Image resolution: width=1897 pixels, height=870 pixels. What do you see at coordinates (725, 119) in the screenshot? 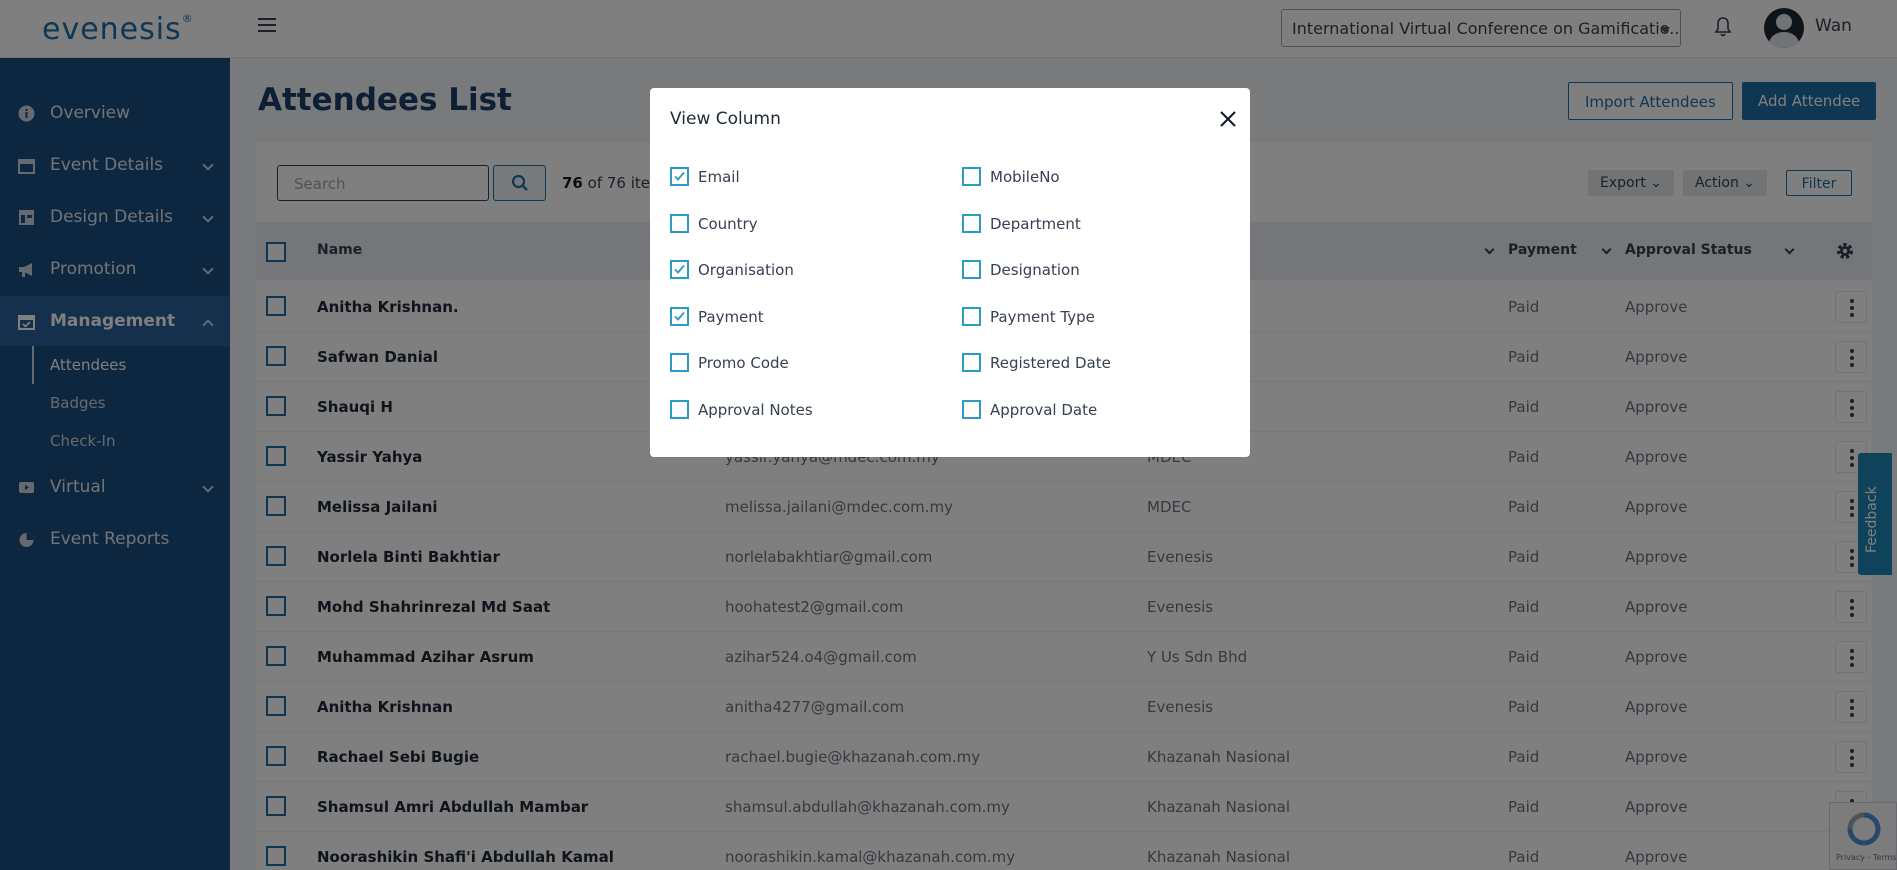
I see `modal-title: View Column` at bounding box center [725, 119].